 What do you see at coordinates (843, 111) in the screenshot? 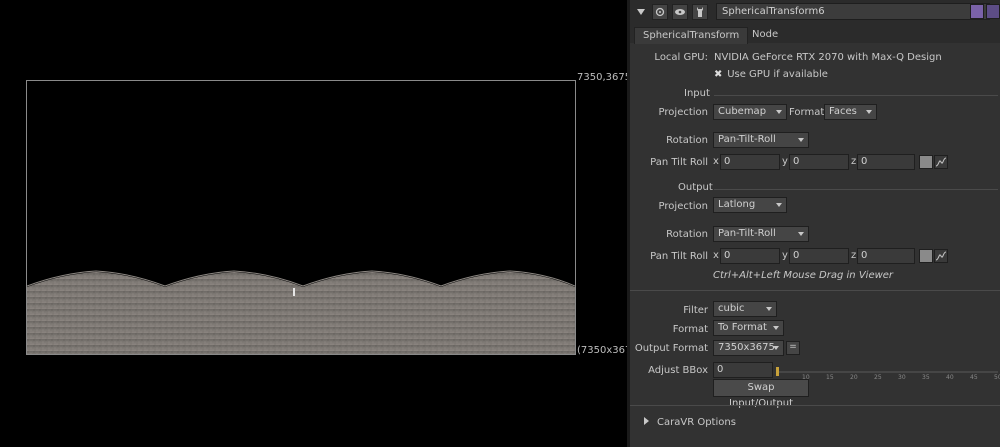
I see `input-format-value: Faces` at bounding box center [843, 111].